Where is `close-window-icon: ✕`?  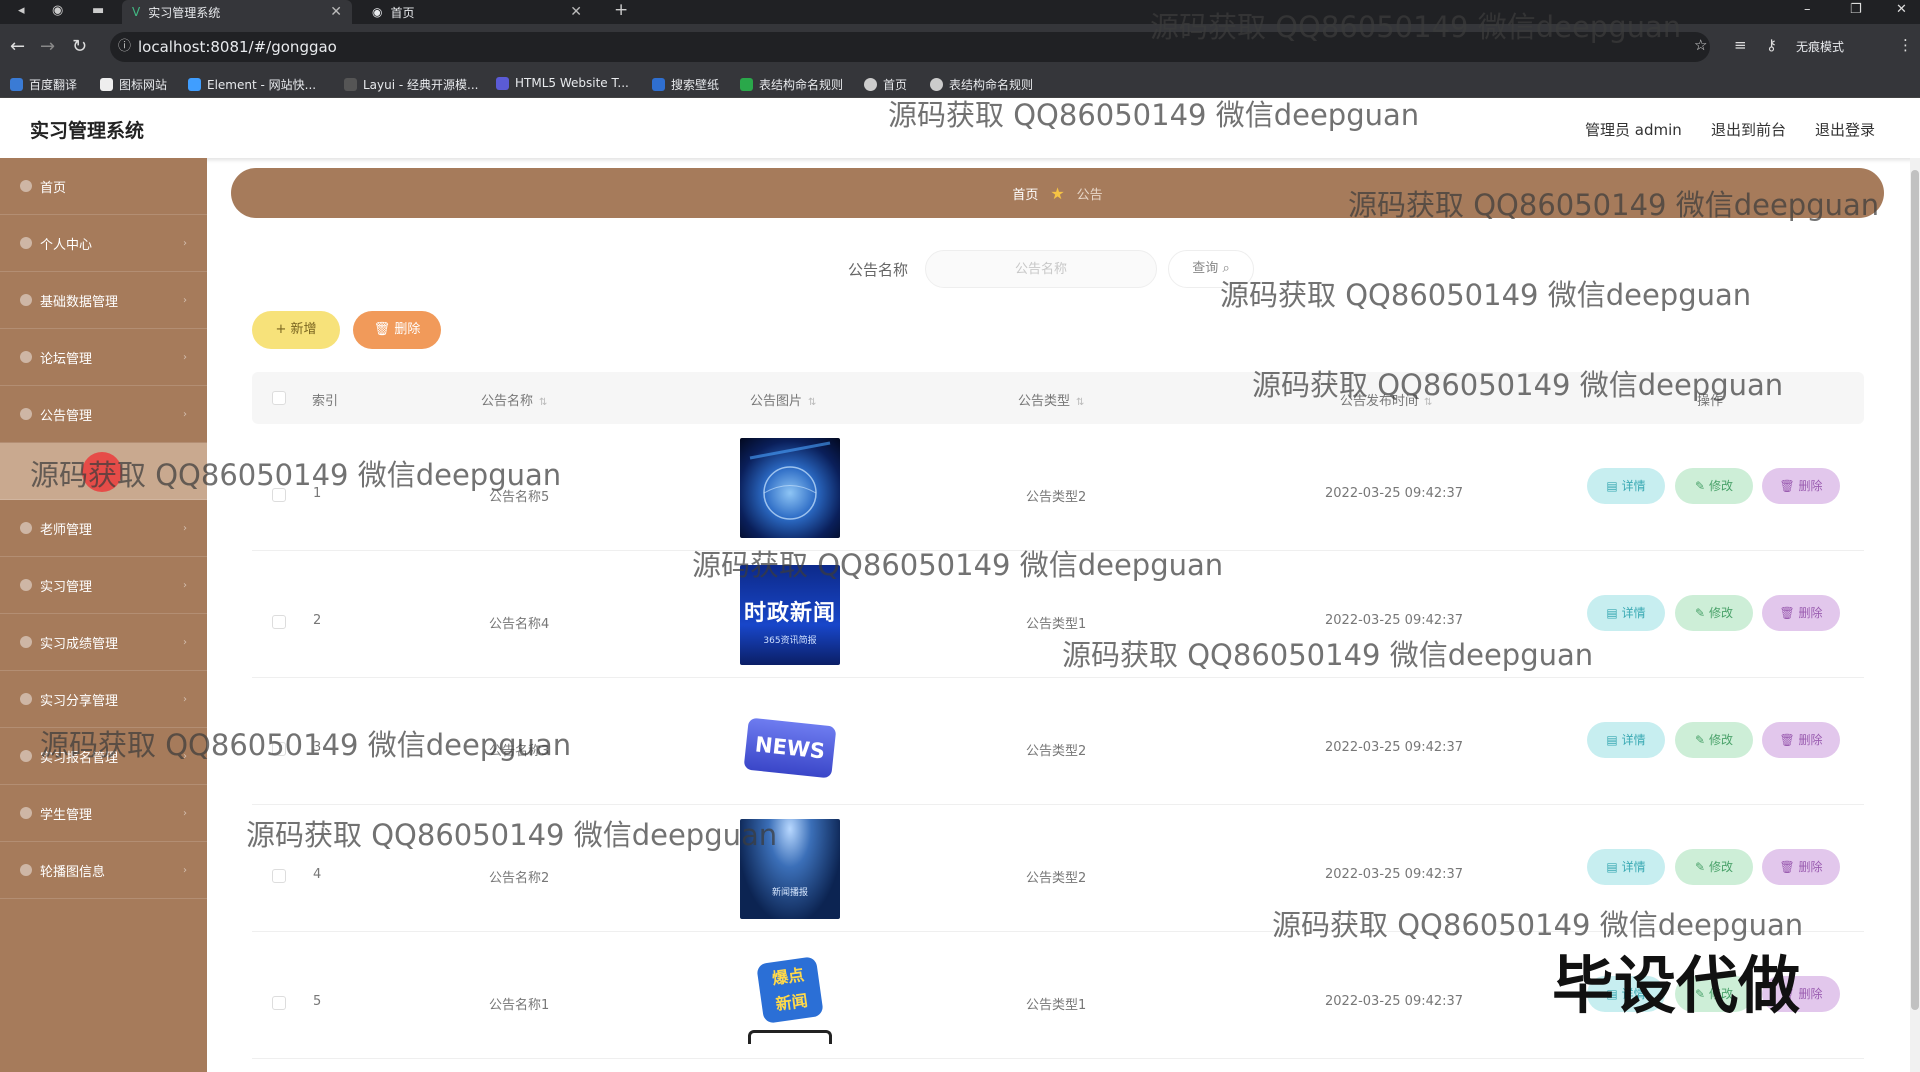 close-window-icon: ✕ is located at coordinates (1901, 9).